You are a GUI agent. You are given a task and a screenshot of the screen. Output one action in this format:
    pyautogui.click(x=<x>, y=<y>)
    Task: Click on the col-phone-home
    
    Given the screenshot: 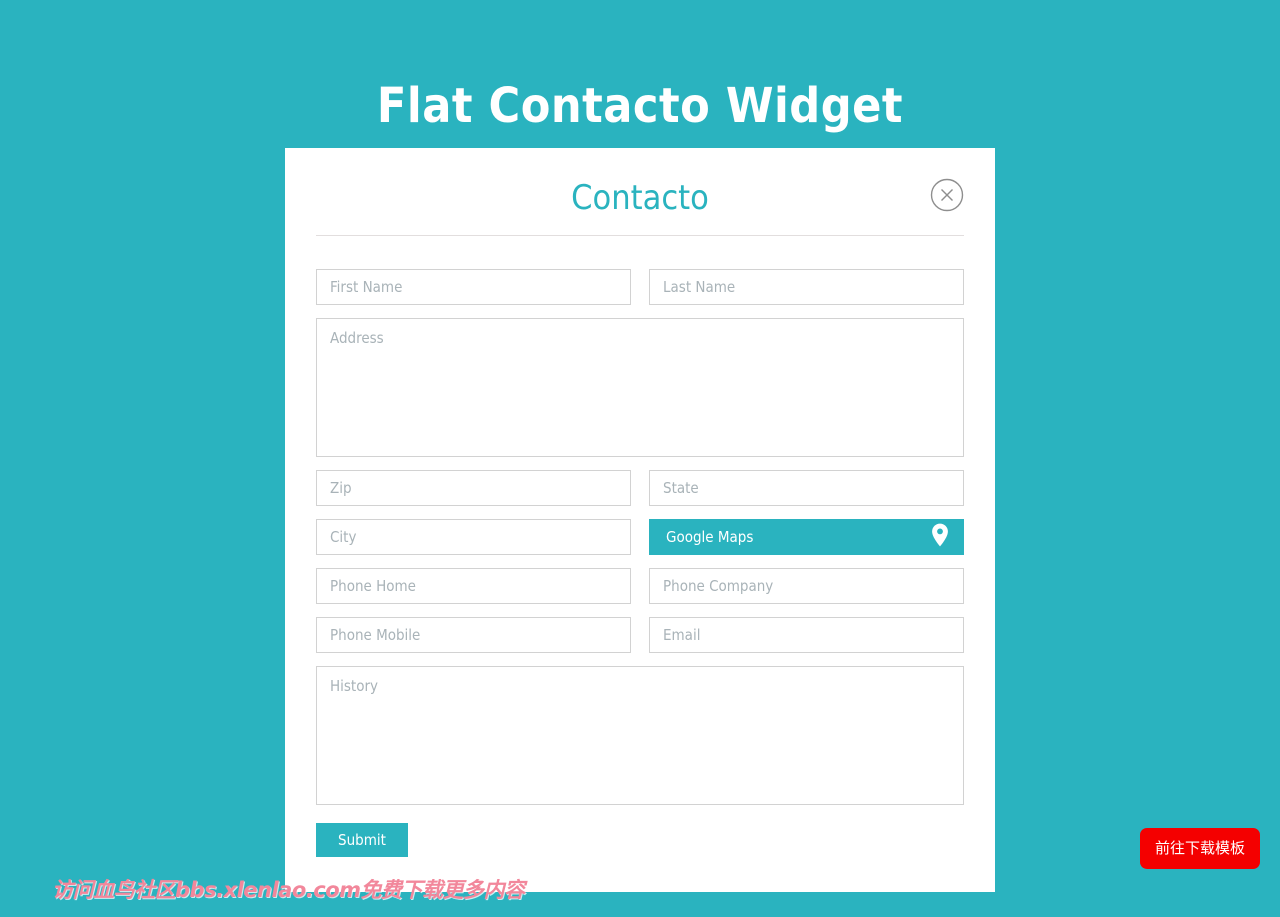 What is the action you would take?
    pyautogui.click(x=473, y=586)
    